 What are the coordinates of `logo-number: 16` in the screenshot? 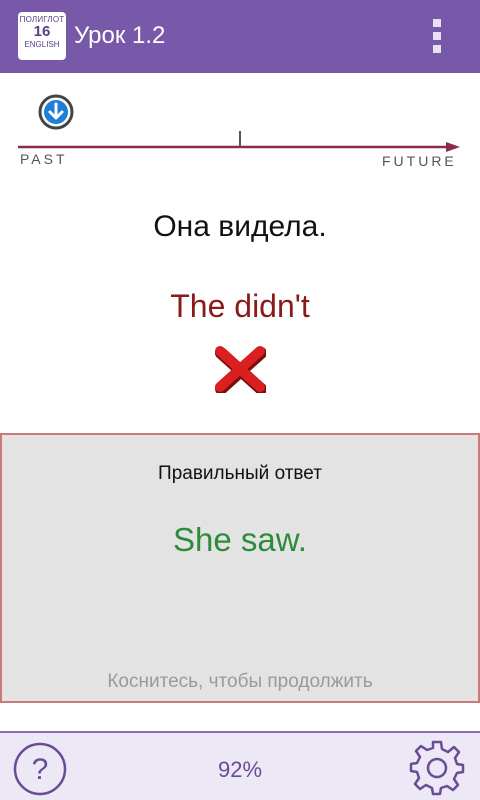 It's located at (42, 31).